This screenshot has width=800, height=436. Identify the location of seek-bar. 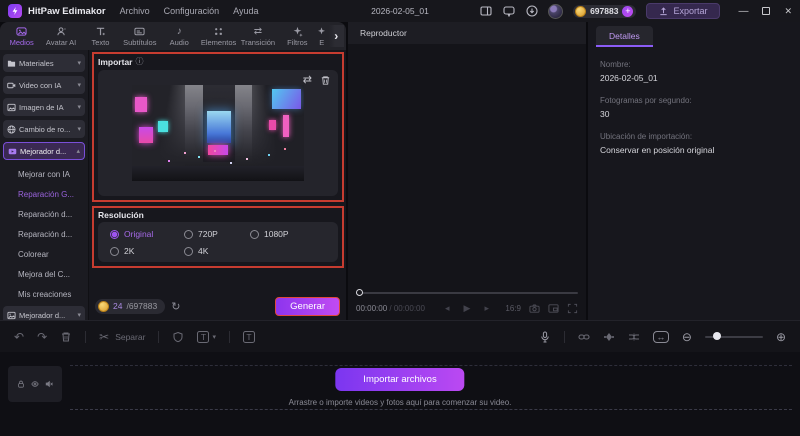
(467, 292).